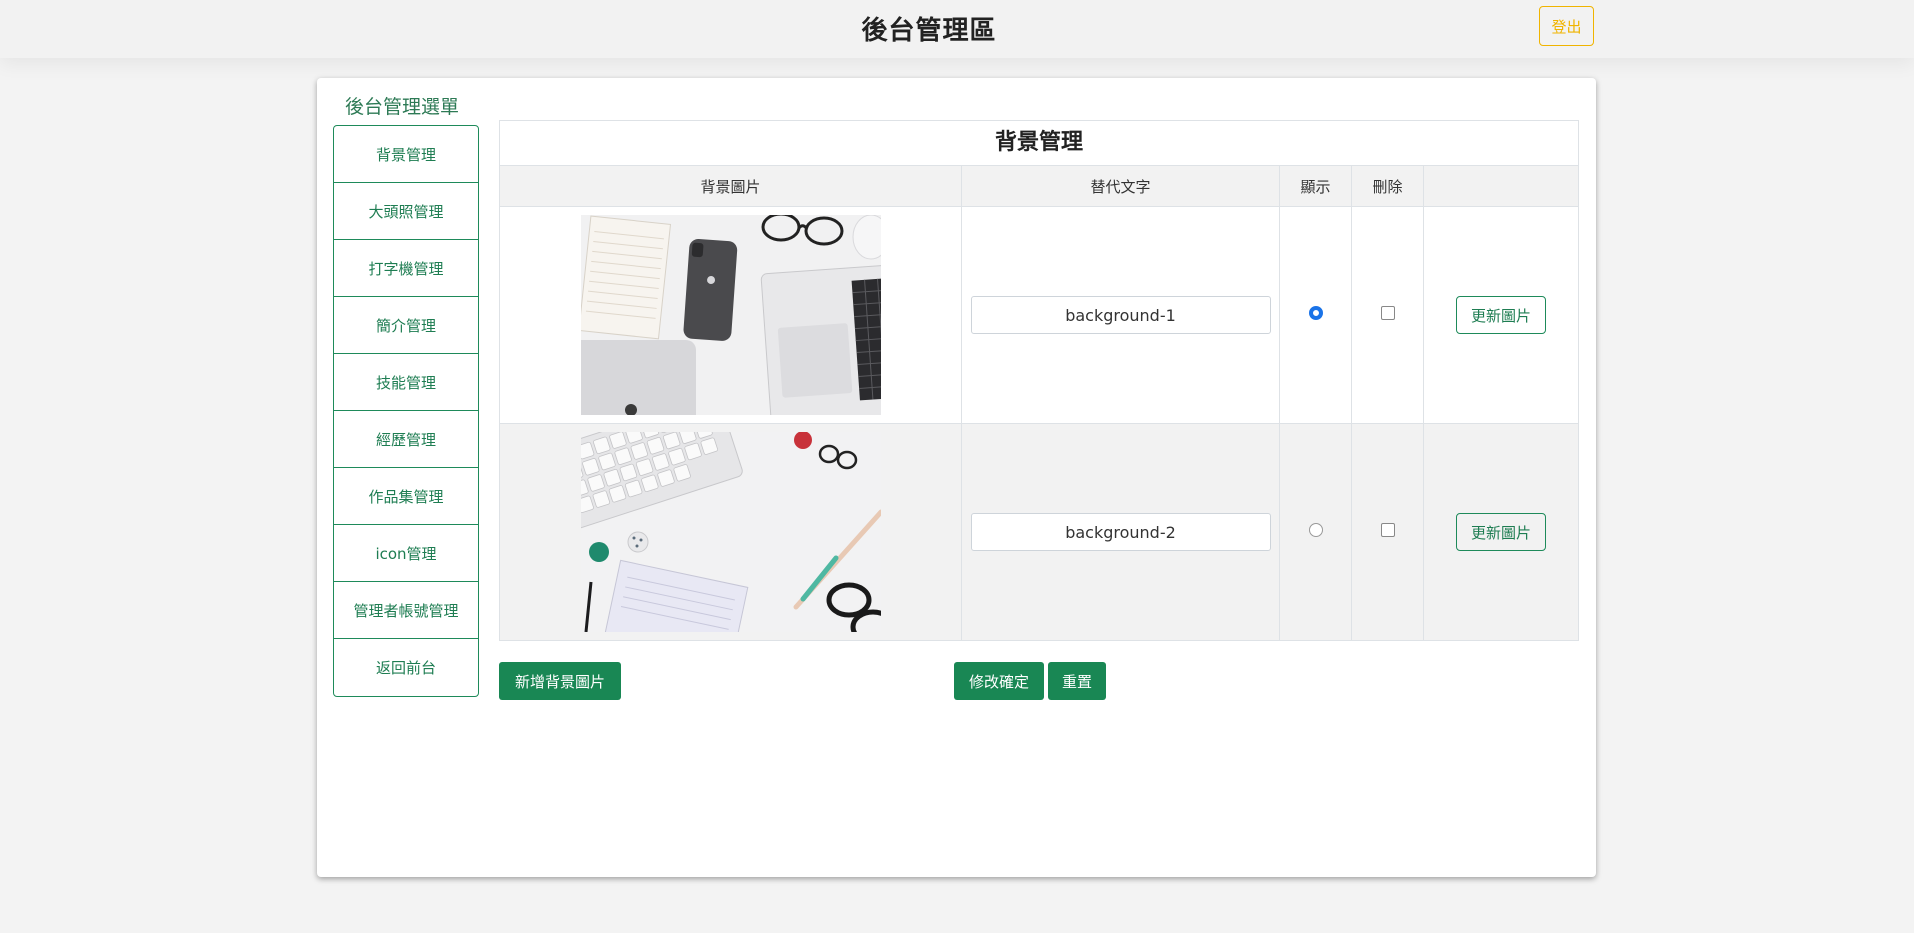  Describe the element at coordinates (730, 186) in the screenshot. I see `column-header-image: 背景圖片` at that location.